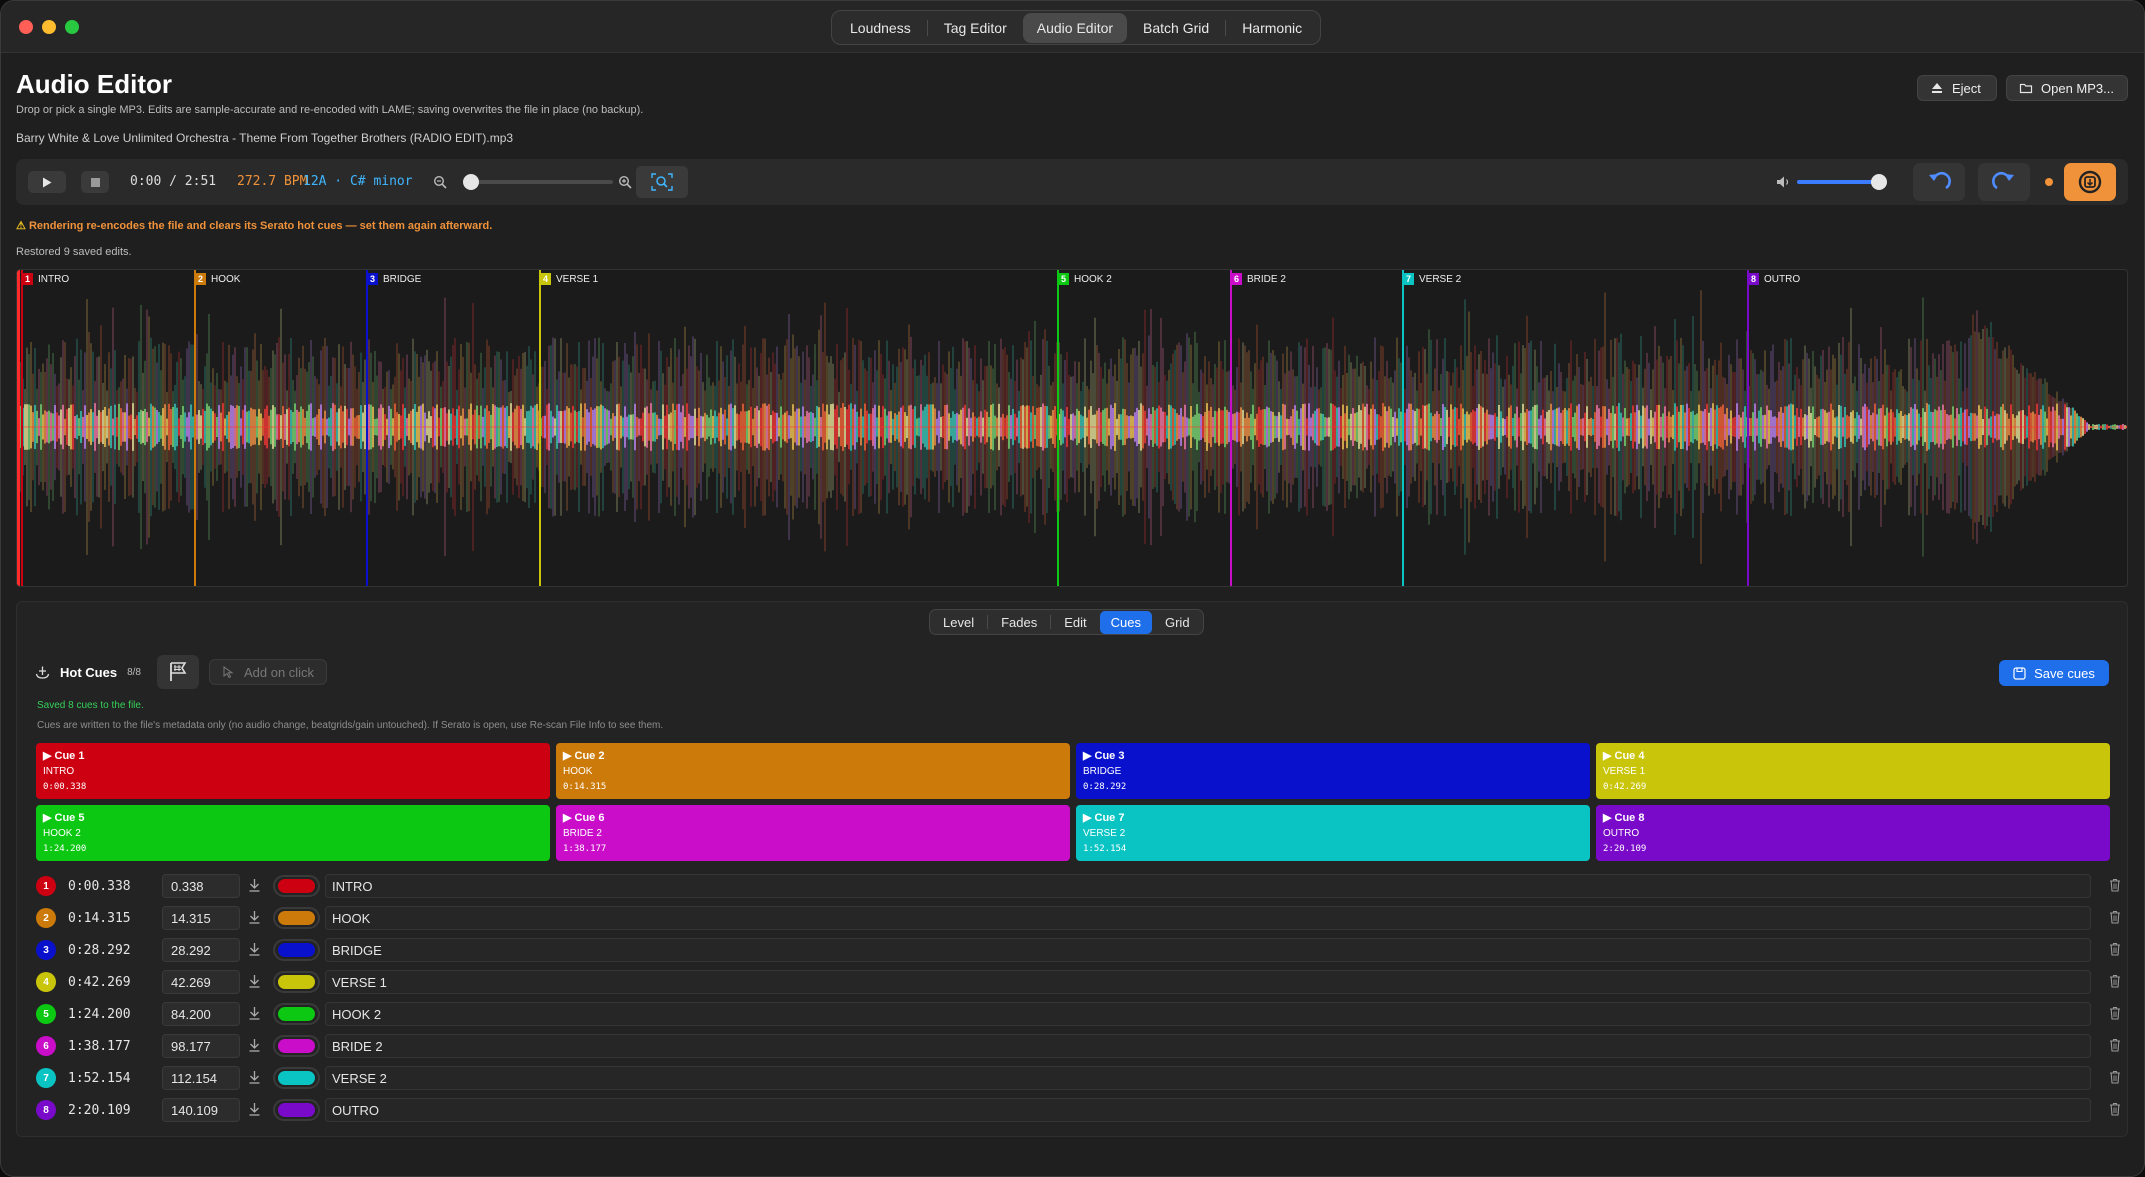  I want to click on tab-fades: Fades, so click(1019, 622).